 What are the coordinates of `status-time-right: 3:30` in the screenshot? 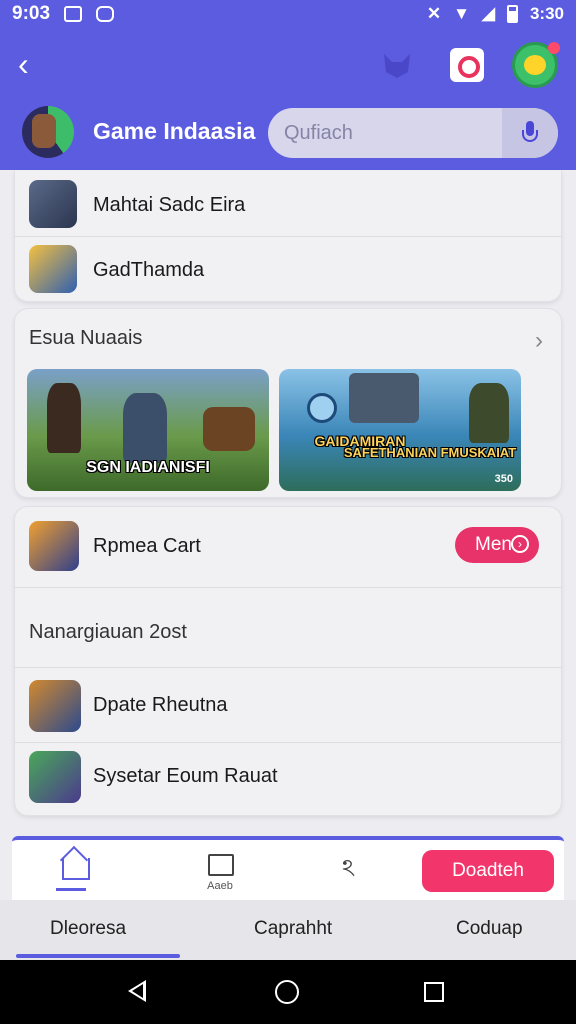 It's located at (546, 13).